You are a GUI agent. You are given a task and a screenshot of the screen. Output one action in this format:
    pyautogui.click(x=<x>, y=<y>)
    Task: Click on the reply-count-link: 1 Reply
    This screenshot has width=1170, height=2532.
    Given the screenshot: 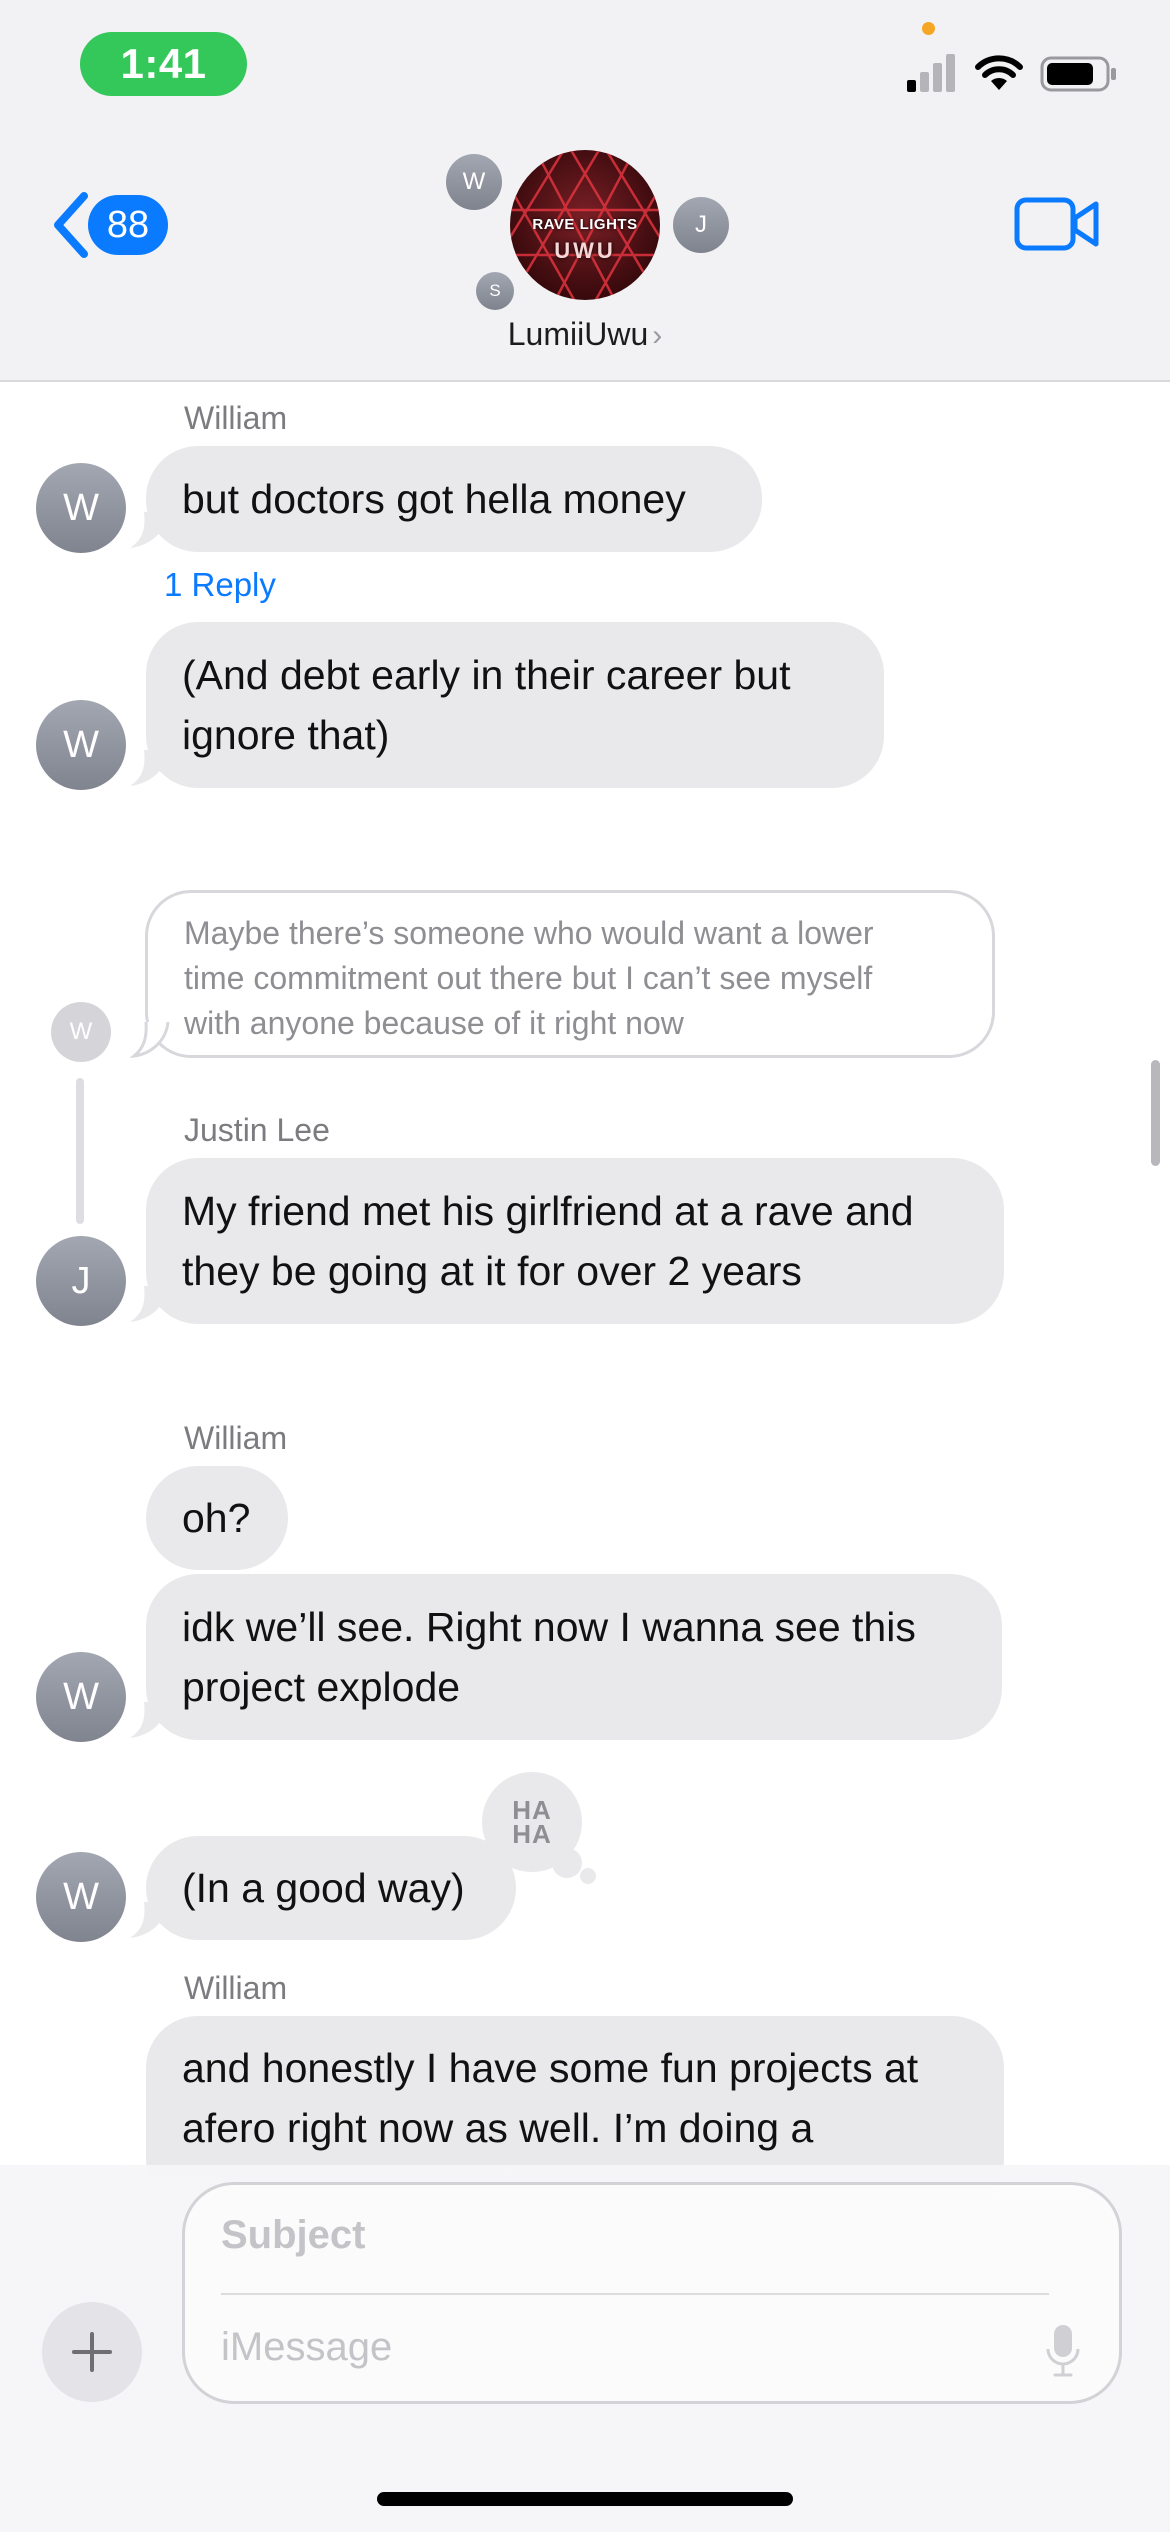 What is the action you would take?
    pyautogui.click(x=220, y=585)
    